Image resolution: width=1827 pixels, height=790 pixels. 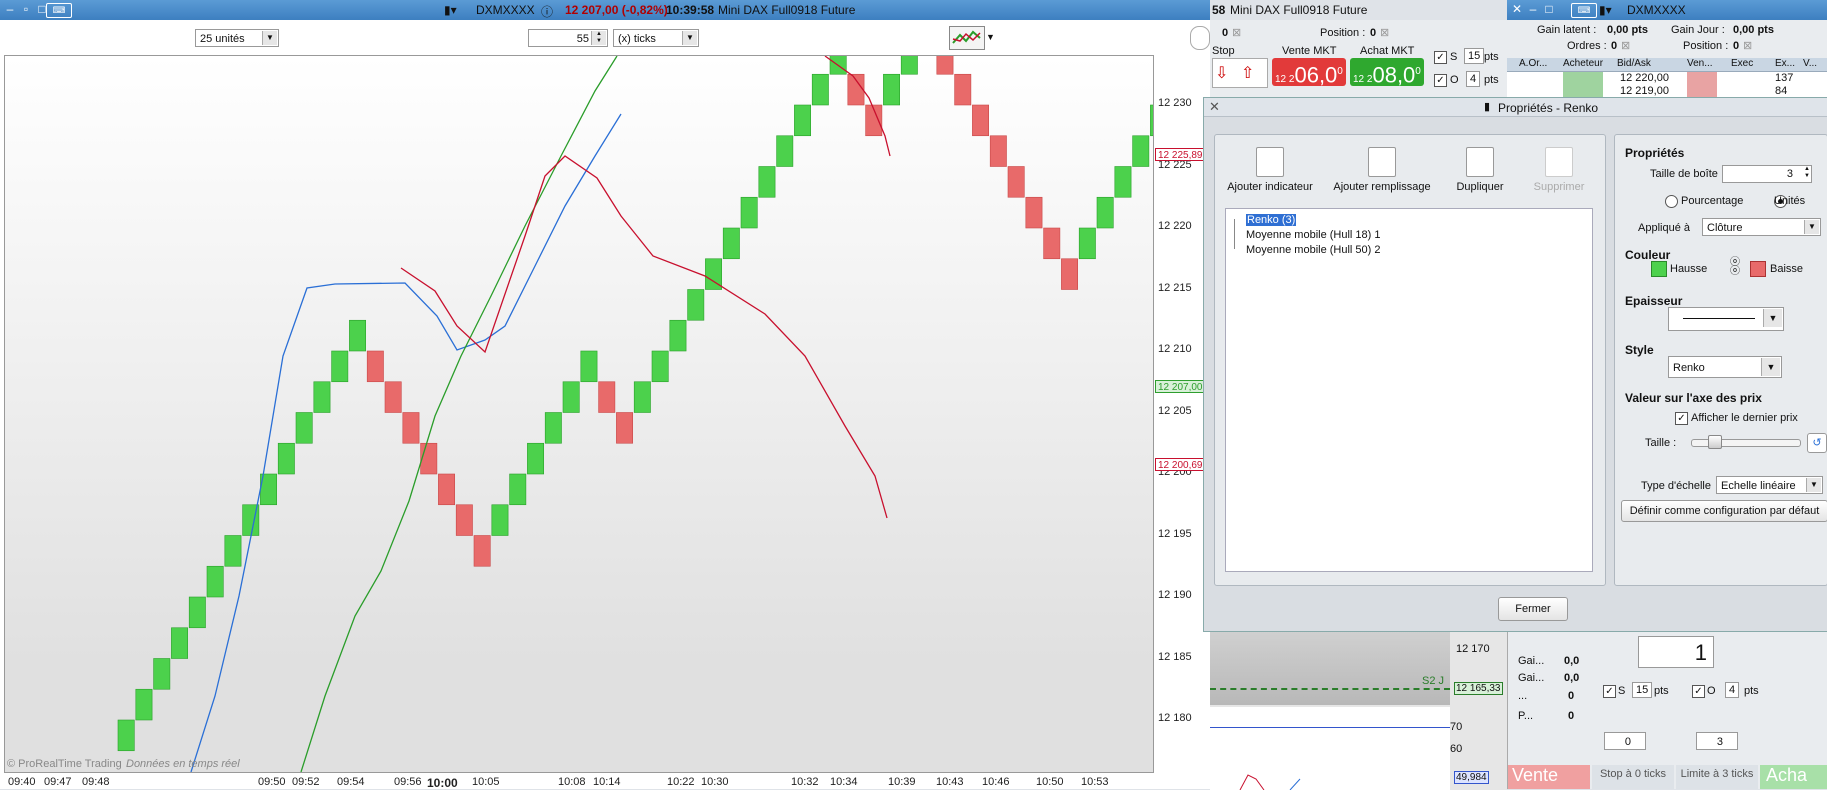 I want to click on buy-price-sup: 0, so click(x=1418, y=71).